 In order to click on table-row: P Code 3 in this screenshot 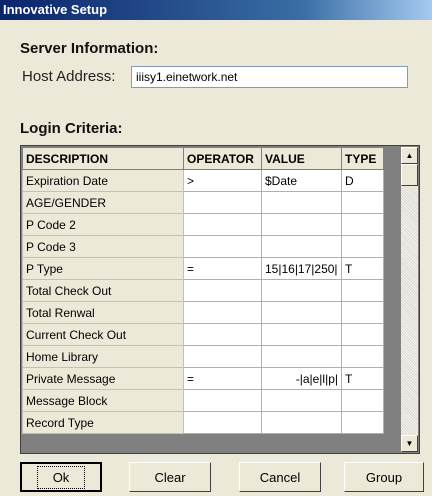, I will do `click(203, 246)`.